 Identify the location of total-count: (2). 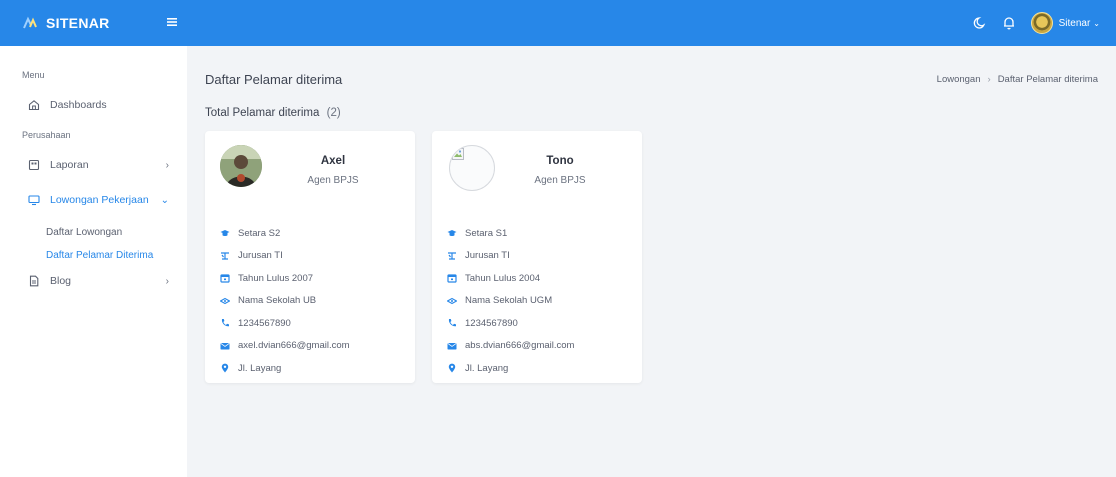
(333, 113).